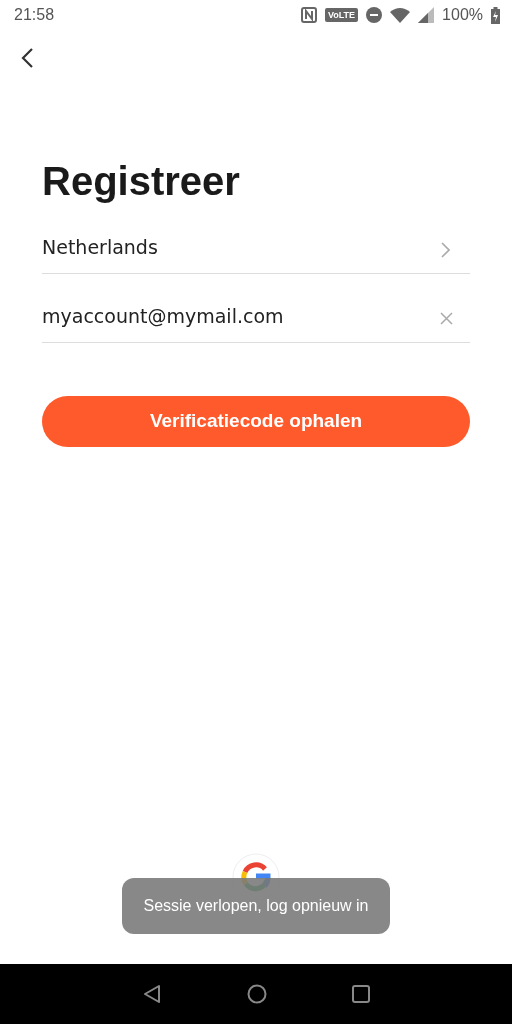 Image resolution: width=512 pixels, height=1024 pixels. What do you see at coordinates (27, 58) in the screenshot?
I see `back-icon` at bounding box center [27, 58].